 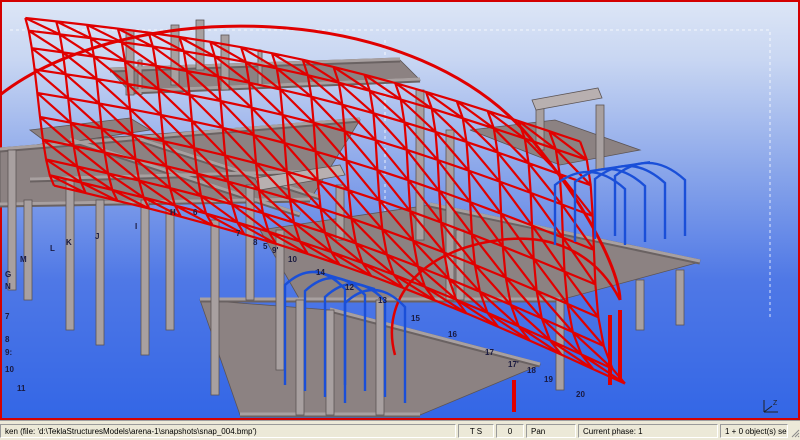 I want to click on grid-label: K, so click(x=69, y=242).